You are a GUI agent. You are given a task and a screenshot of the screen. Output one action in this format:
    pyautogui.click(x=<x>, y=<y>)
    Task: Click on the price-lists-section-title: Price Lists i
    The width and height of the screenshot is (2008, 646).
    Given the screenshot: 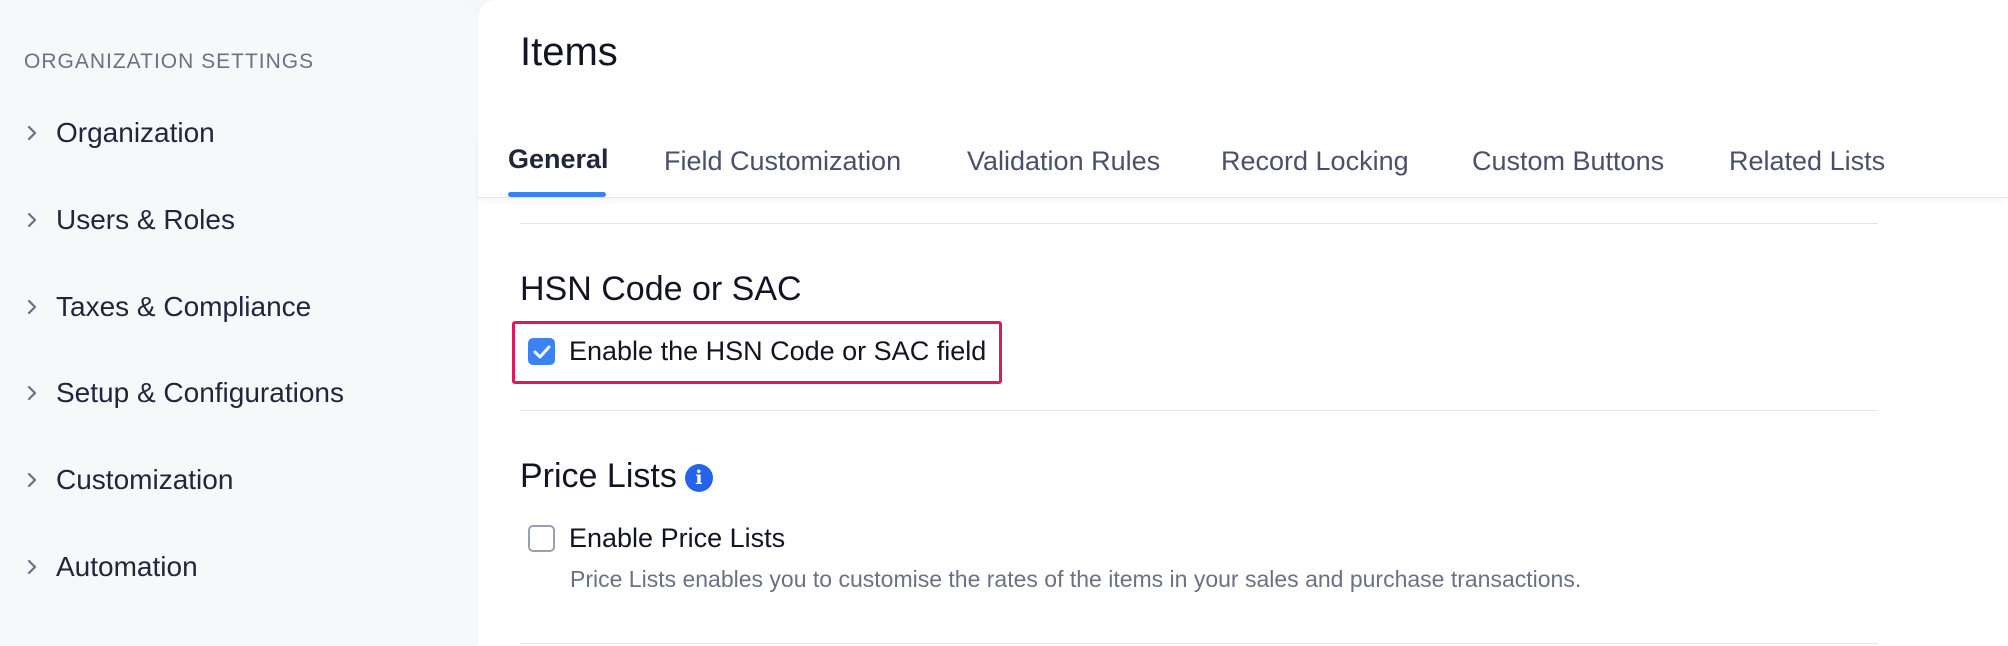 What is the action you would take?
    pyautogui.click(x=616, y=476)
    